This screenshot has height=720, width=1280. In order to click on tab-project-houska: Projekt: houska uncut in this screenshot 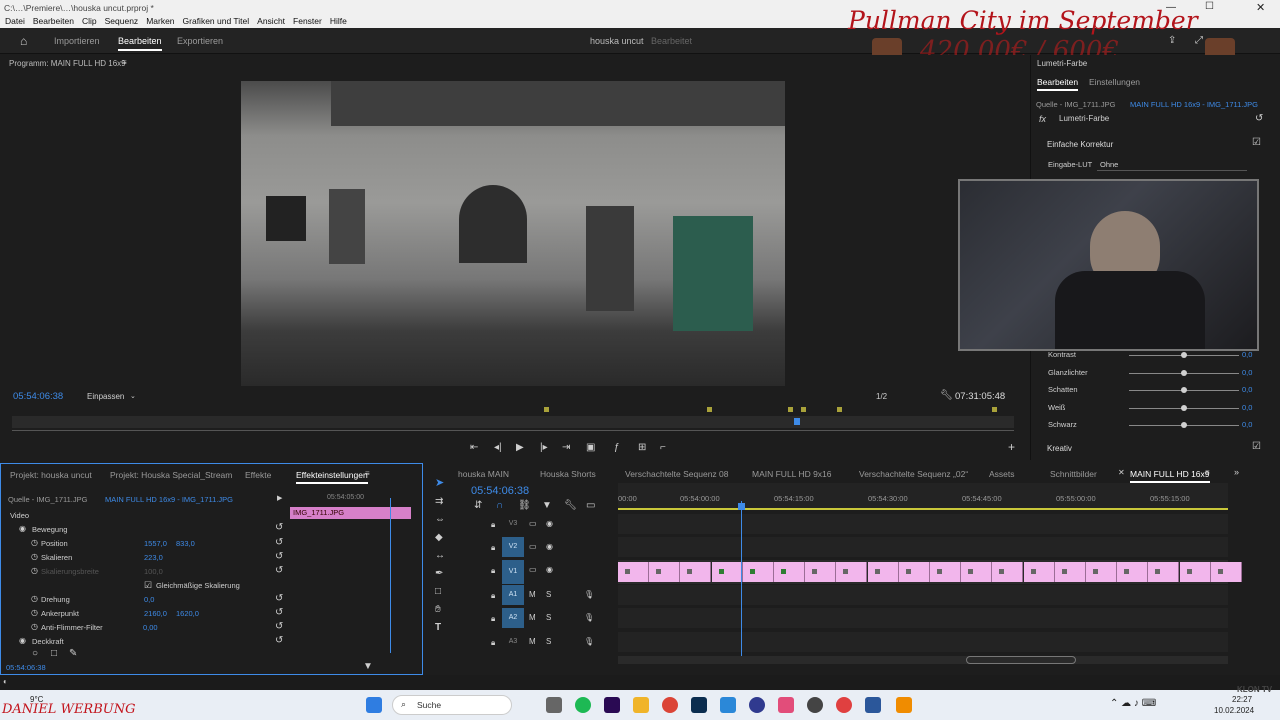, I will do `click(51, 475)`.